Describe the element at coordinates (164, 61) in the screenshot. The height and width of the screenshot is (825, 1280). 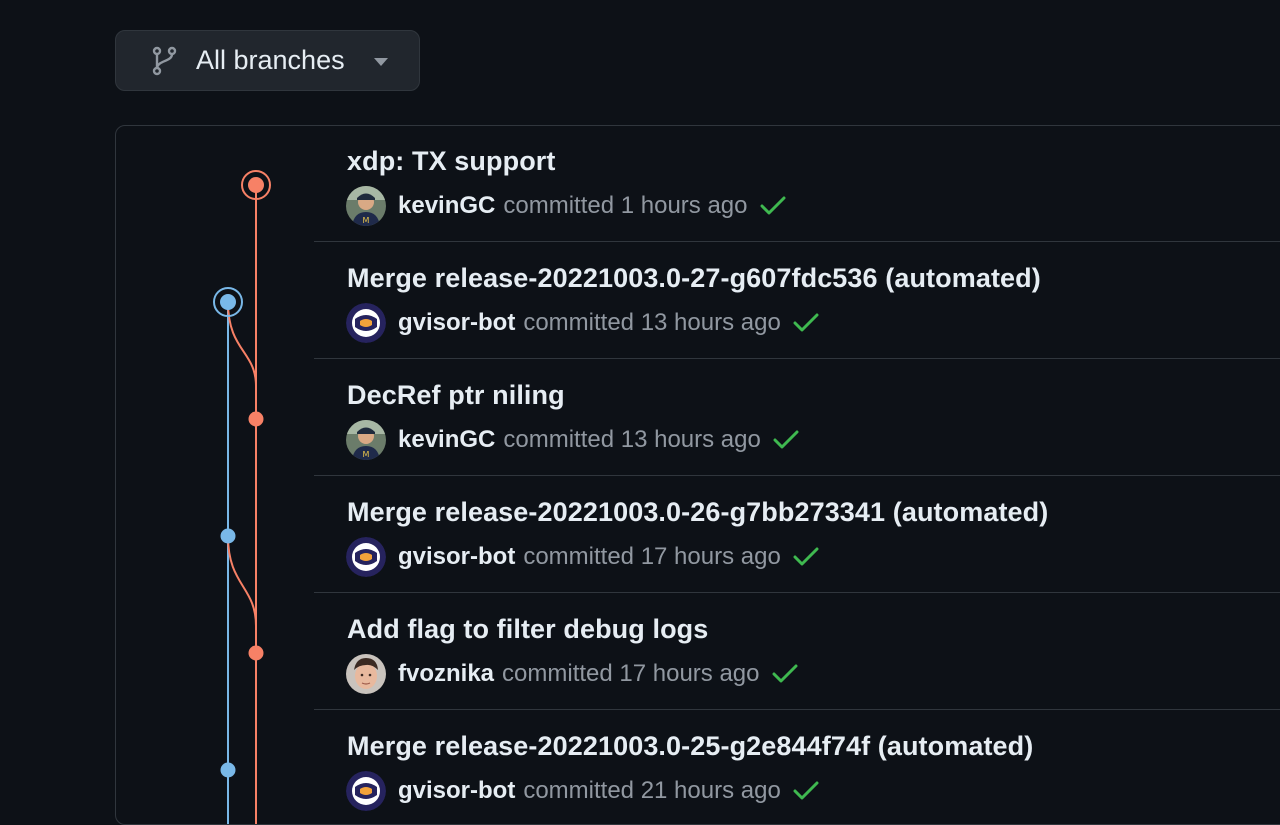
I see `git-branch-icon` at that location.